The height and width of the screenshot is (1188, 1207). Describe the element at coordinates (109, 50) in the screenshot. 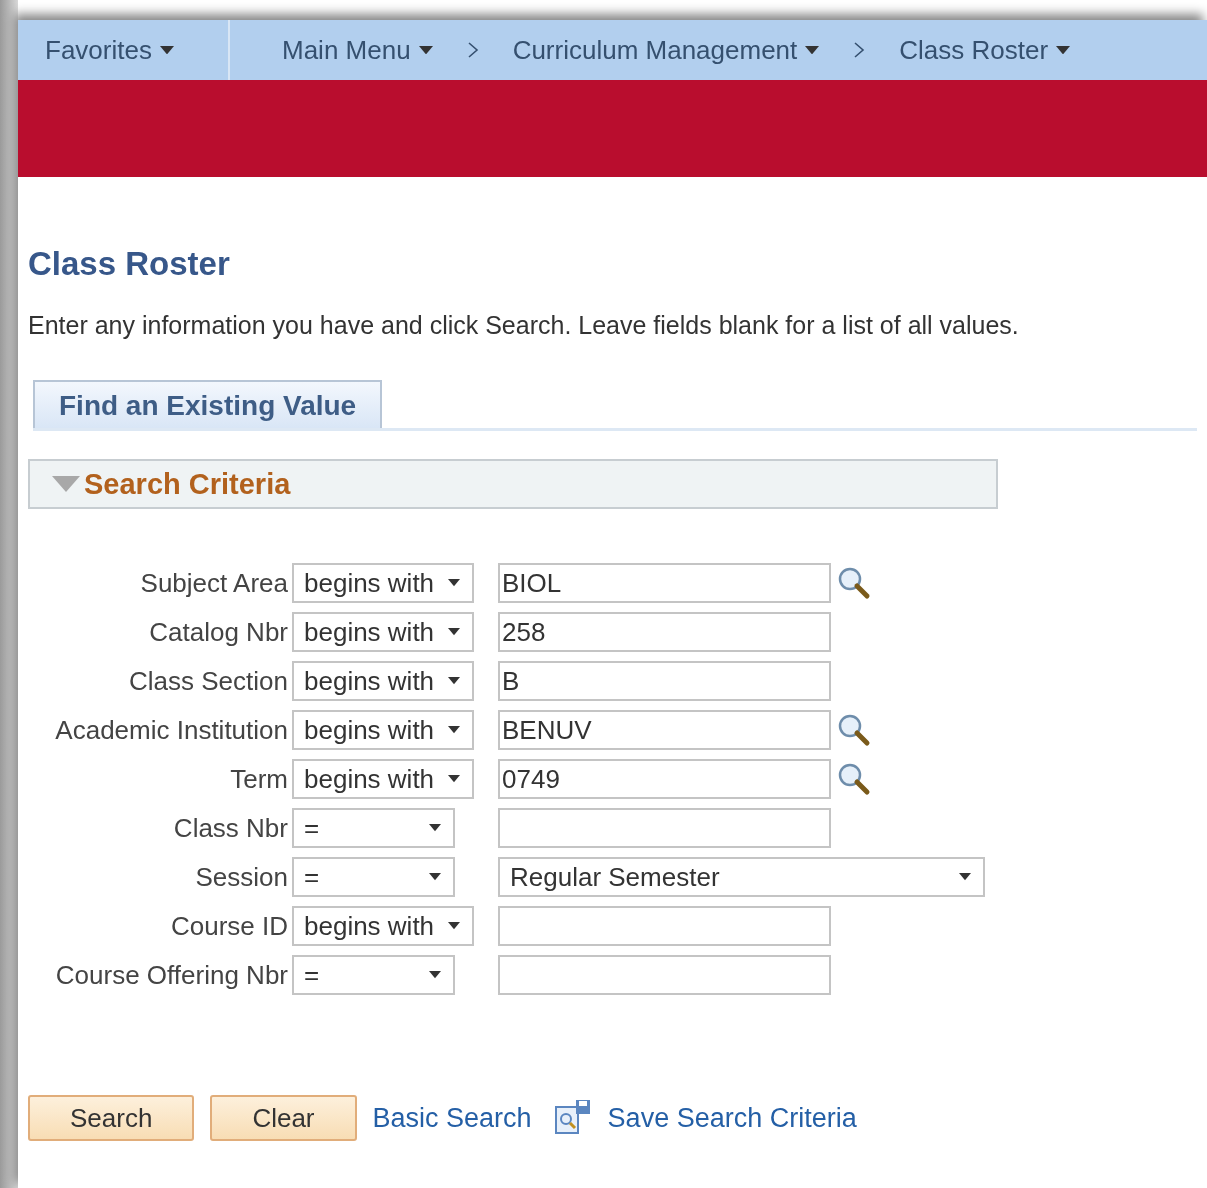

I see `favorites-menu: Favorites` at that location.